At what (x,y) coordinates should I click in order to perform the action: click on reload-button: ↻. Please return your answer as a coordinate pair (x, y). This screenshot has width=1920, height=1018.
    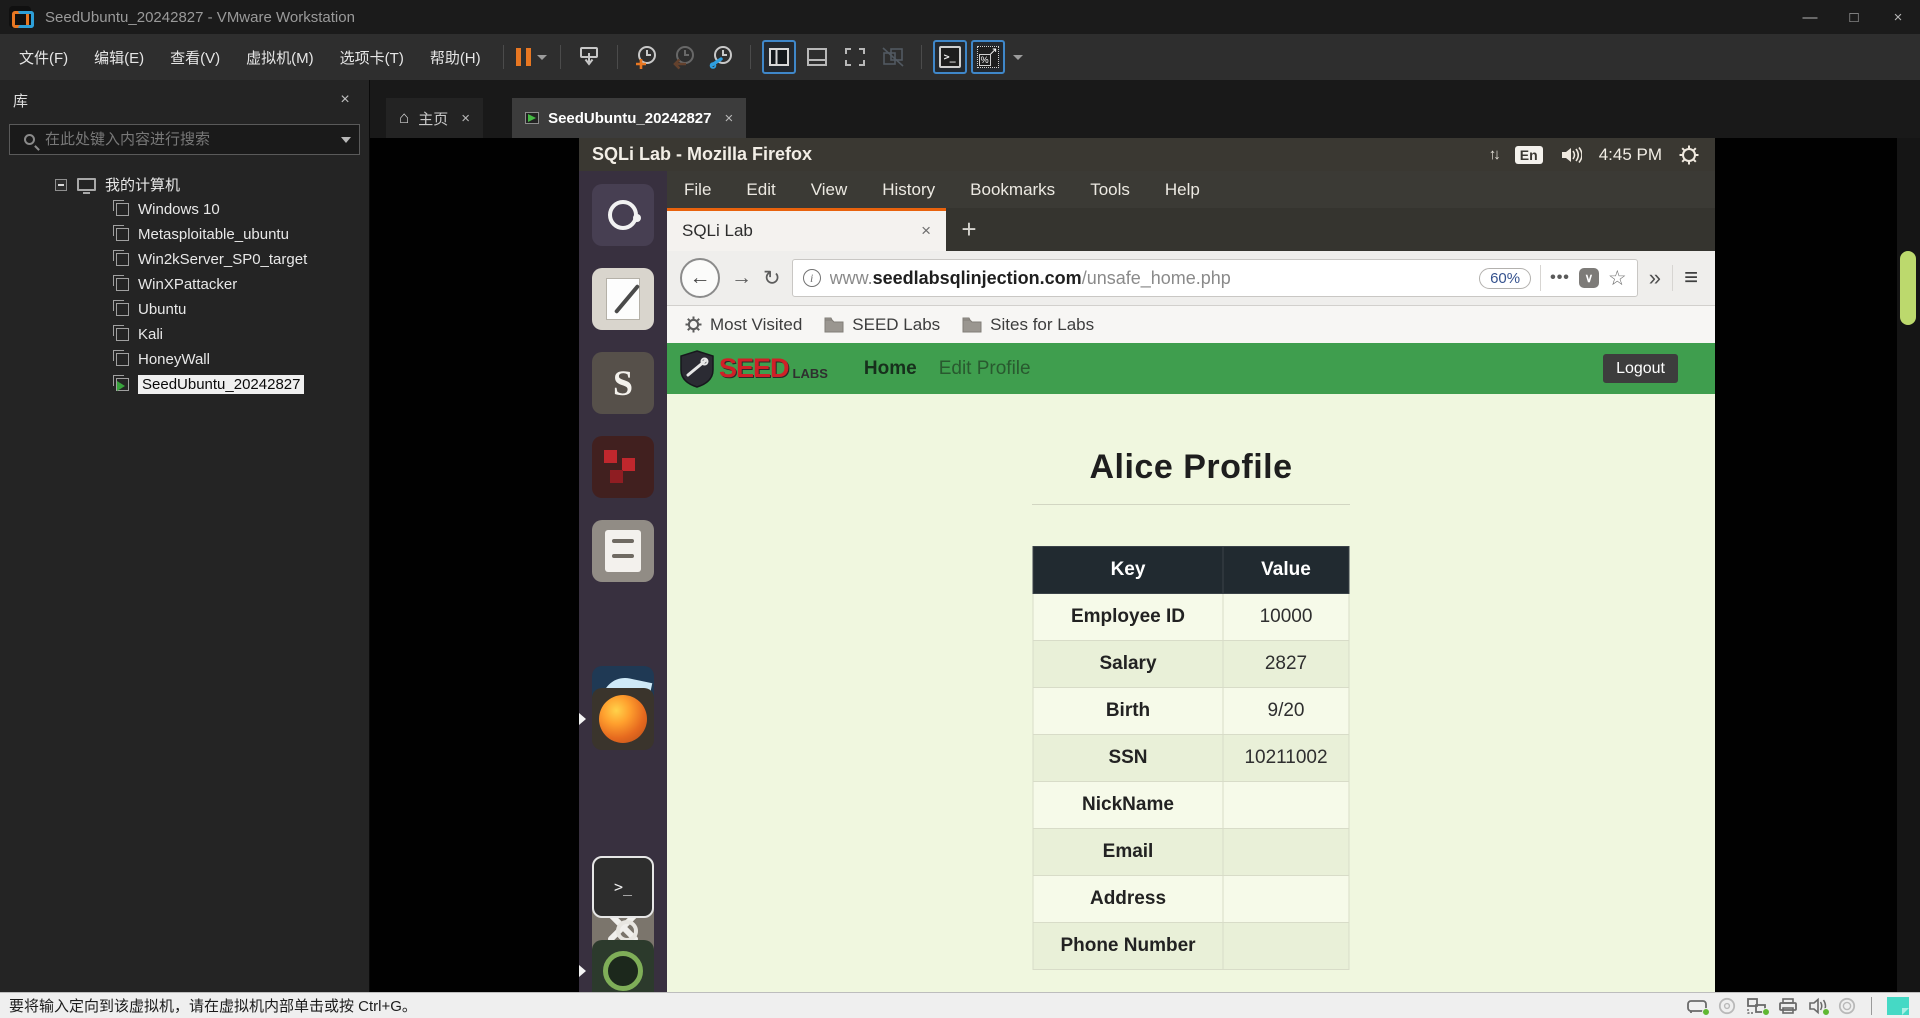
    Looking at the image, I should click on (772, 278).